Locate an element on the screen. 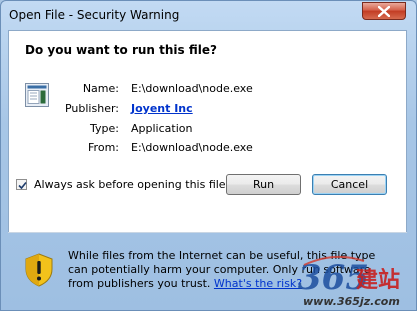 This screenshot has width=417, height=311. window-title: Open File - Security Warning is located at coordinates (94, 15).